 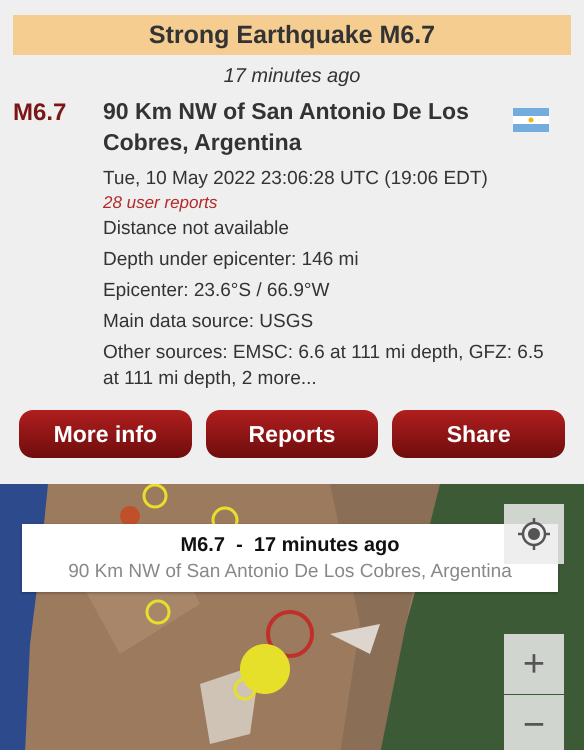 I want to click on flag-icon, so click(x=531, y=120).